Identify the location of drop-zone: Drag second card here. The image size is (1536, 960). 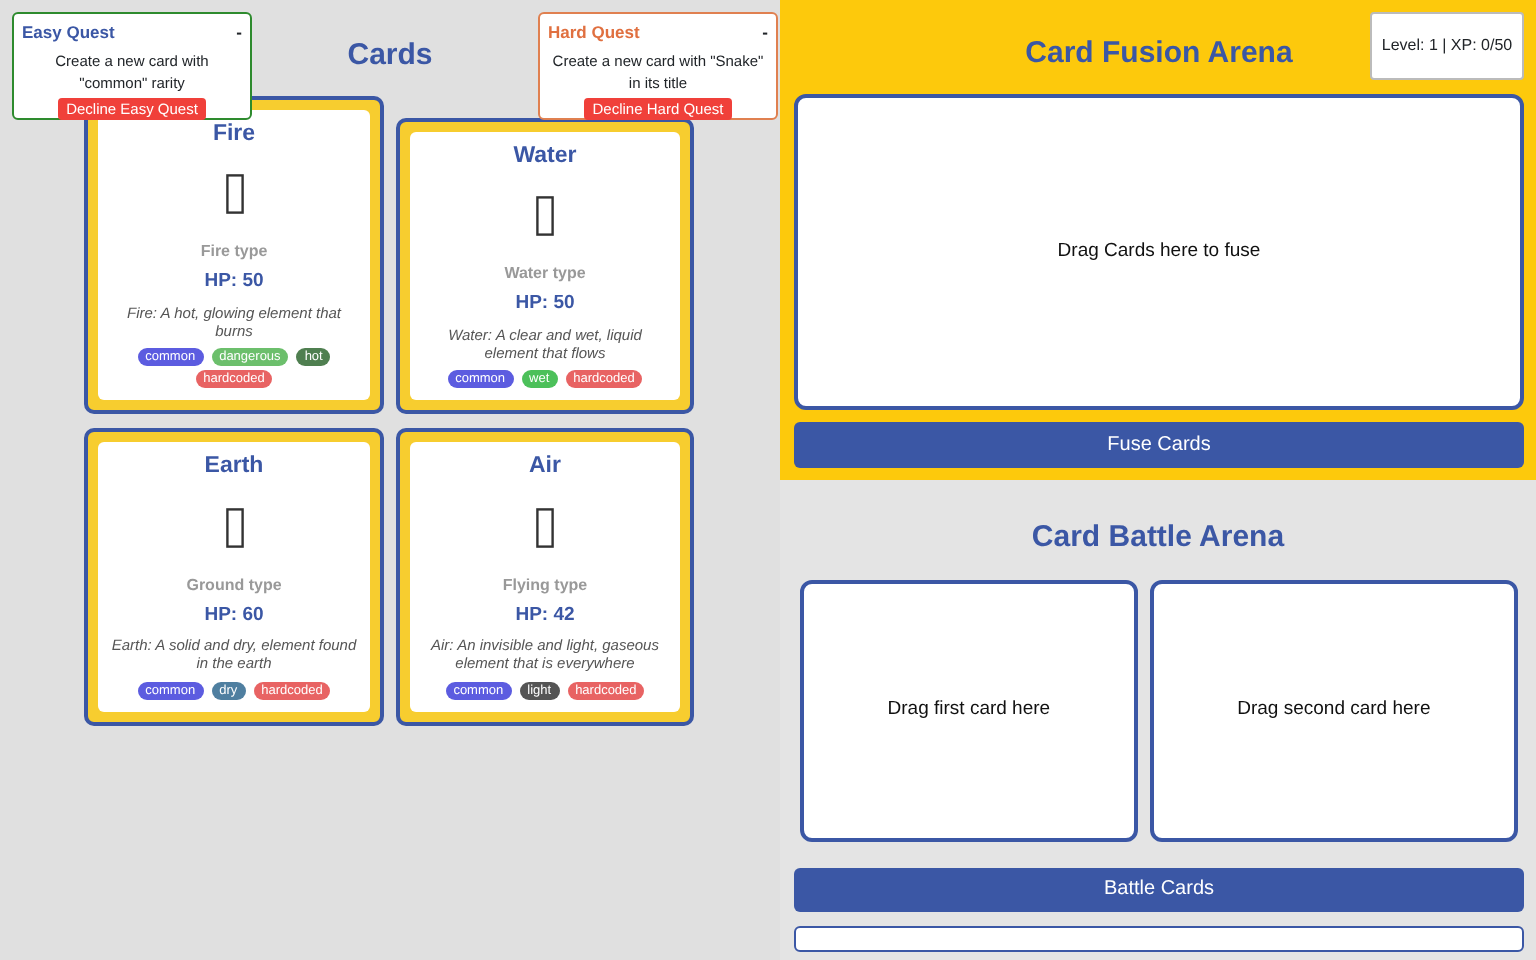
(1334, 711).